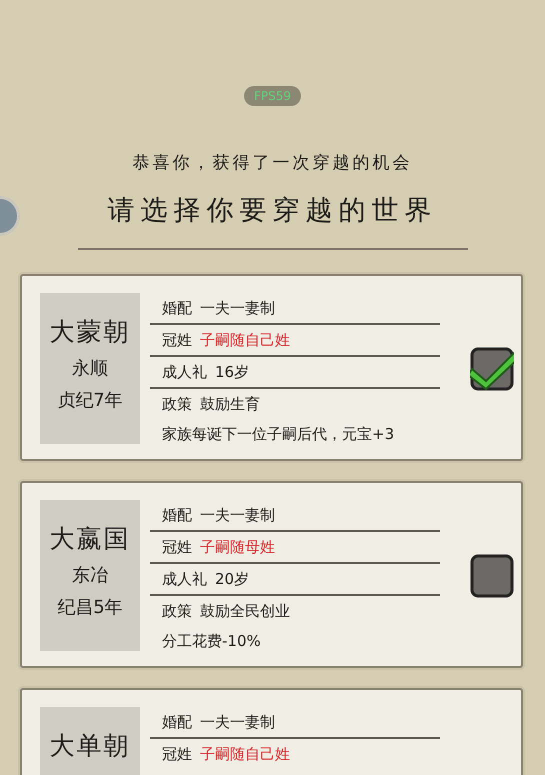  Describe the element at coordinates (90, 332) in the screenshot. I see `world-name: 大蒙朝` at that location.